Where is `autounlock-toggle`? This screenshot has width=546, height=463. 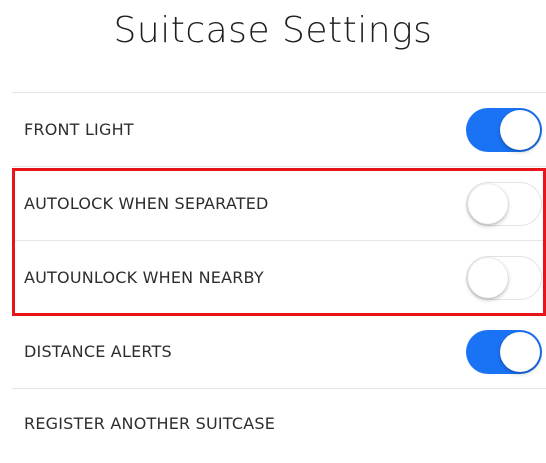
autounlock-toggle is located at coordinates (504, 278).